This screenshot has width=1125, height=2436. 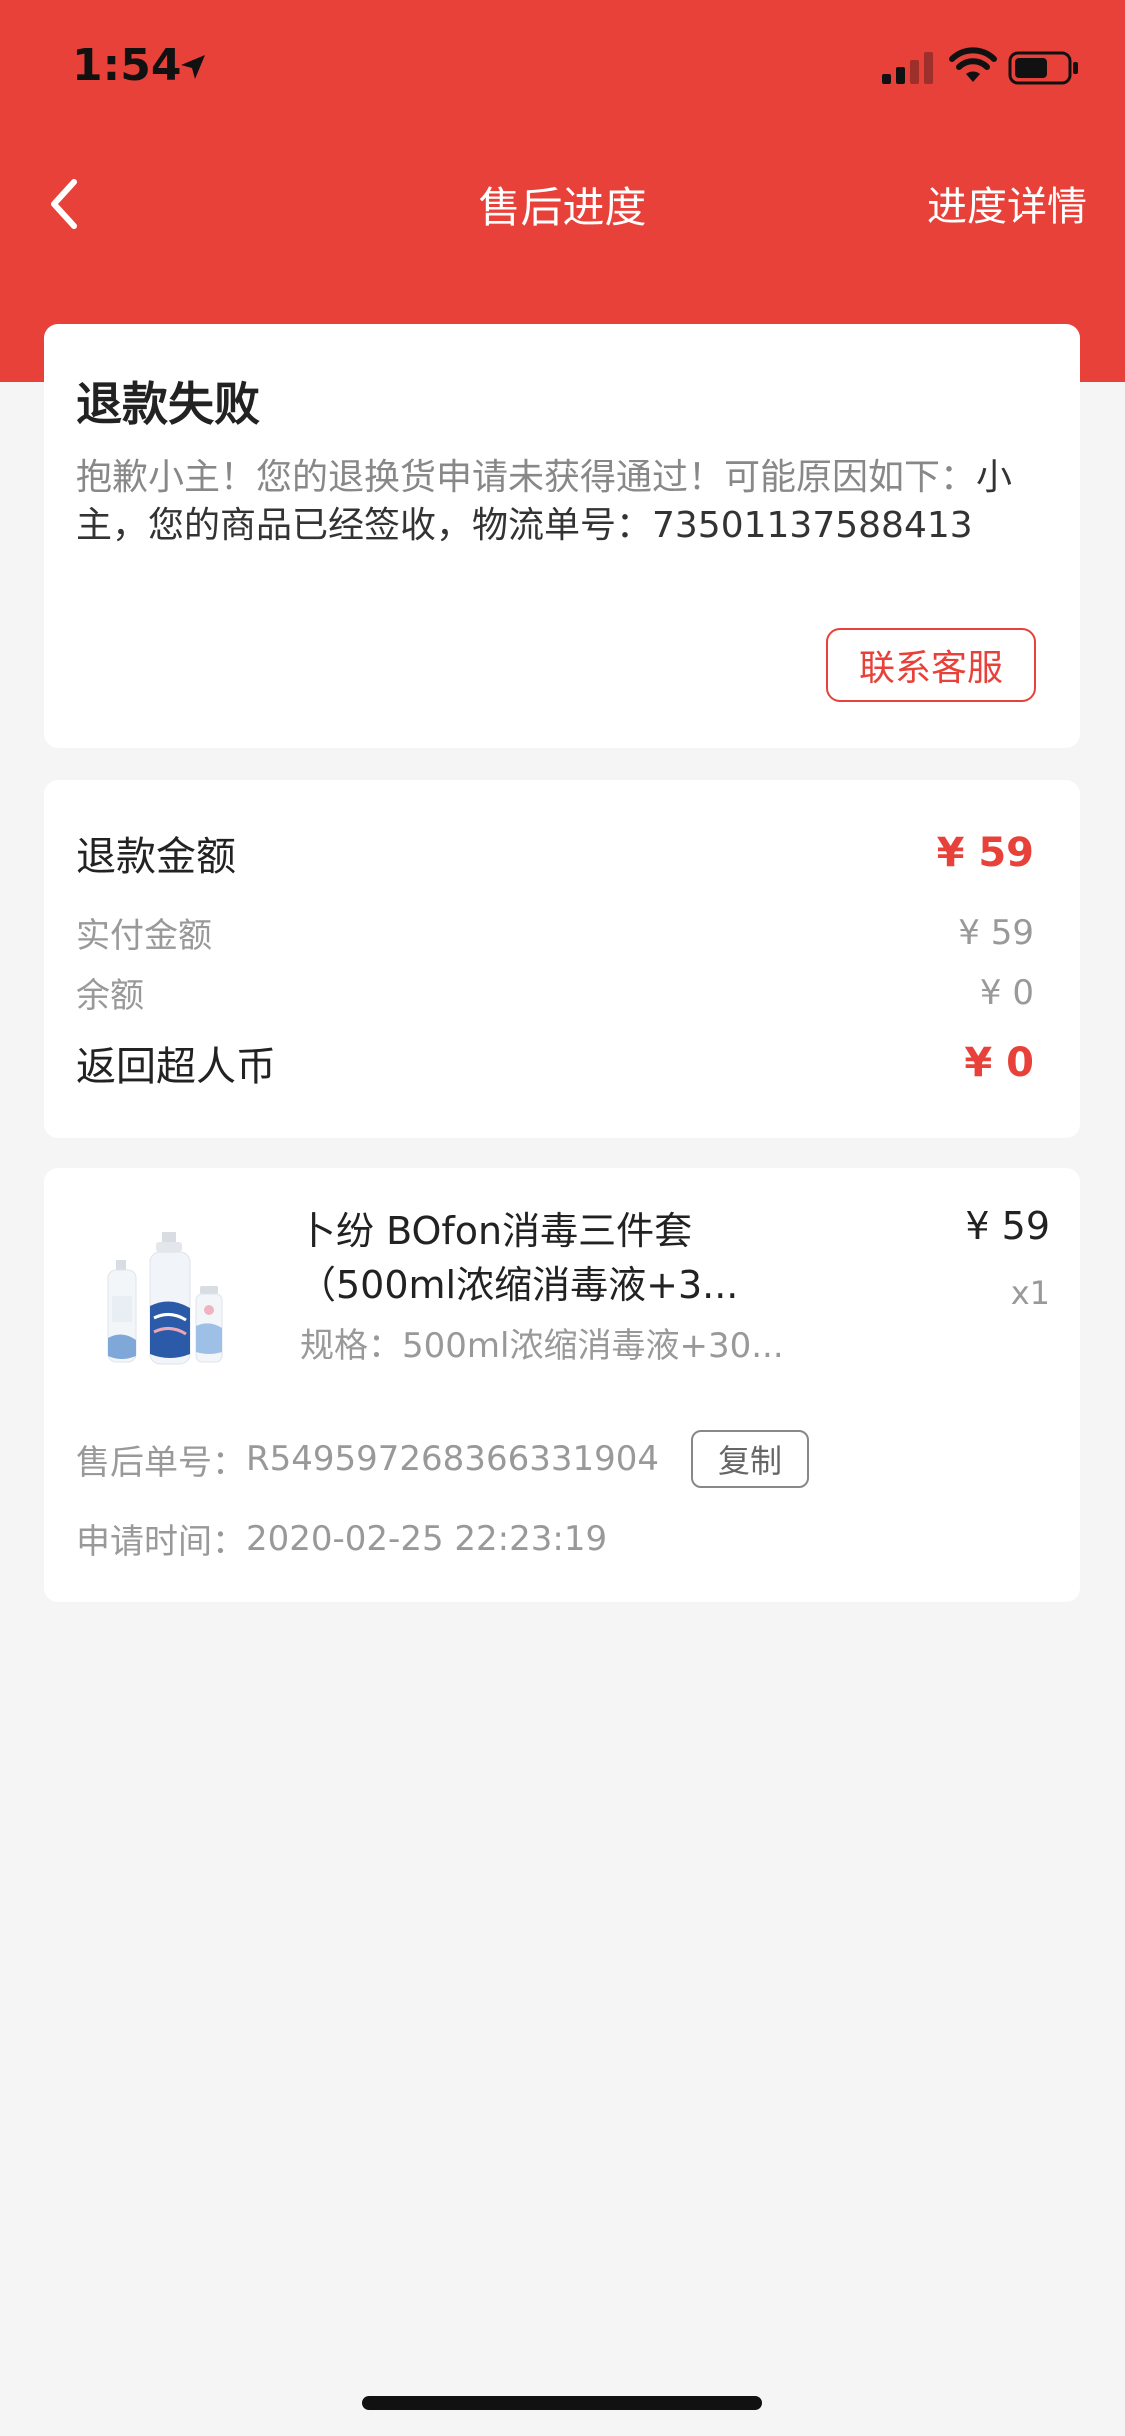 I want to click on copy-button: 复制, so click(x=750, y=1459).